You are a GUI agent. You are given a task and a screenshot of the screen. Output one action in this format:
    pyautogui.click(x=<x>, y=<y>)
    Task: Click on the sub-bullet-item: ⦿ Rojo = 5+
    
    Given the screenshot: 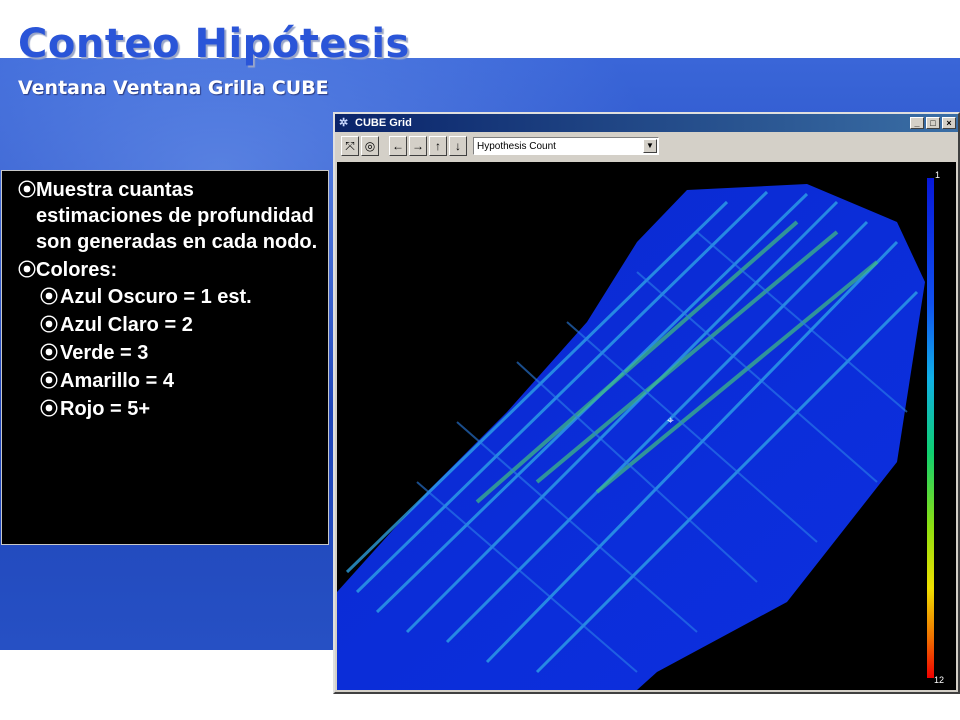 What is the action you would take?
    pyautogui.click(x=165, y=409)
    